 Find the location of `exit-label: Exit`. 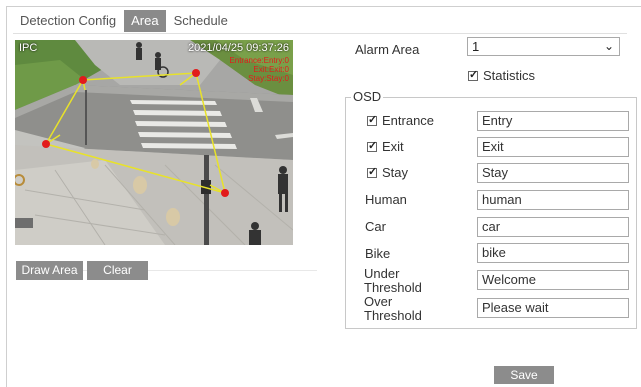

exit-label: Exit is located at coordinates (393, 146).